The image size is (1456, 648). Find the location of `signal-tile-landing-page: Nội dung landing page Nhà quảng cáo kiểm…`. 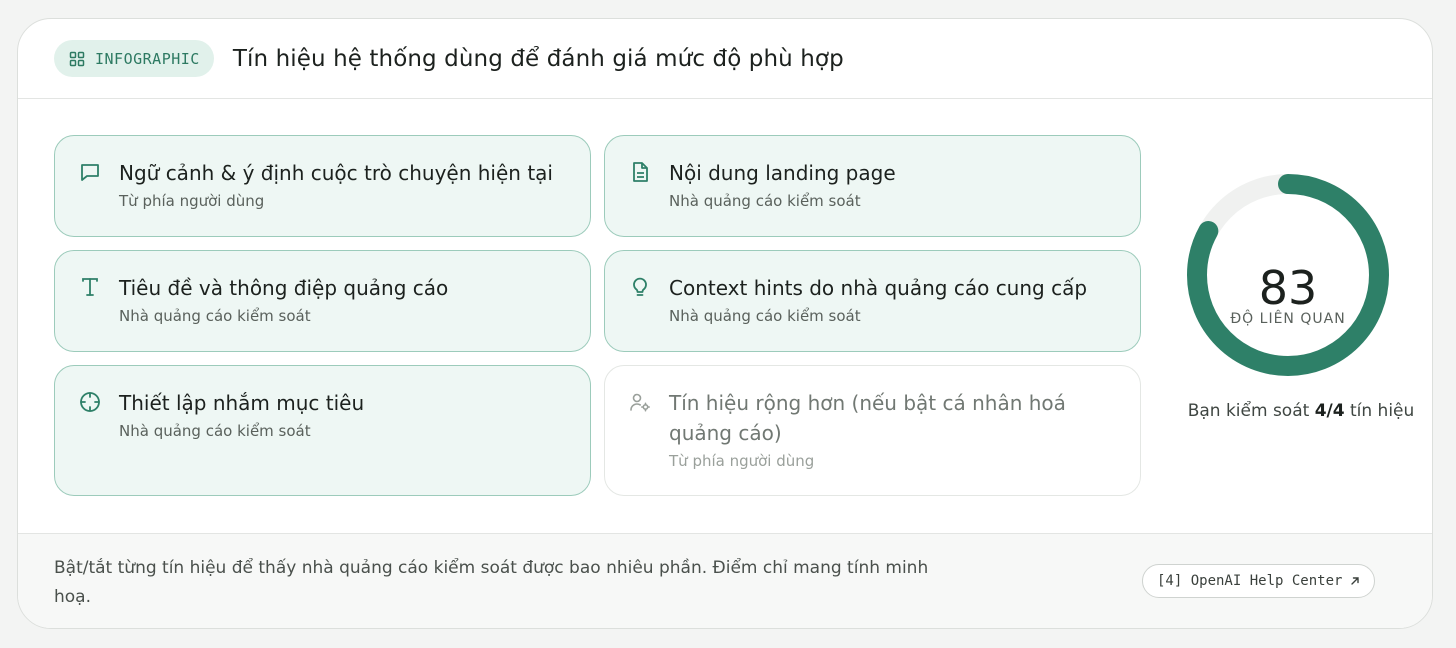

signal-tile-landing-page: Nội dung landing page Nhà quảng cáo kiểm… is located at coordinates (872, 186).